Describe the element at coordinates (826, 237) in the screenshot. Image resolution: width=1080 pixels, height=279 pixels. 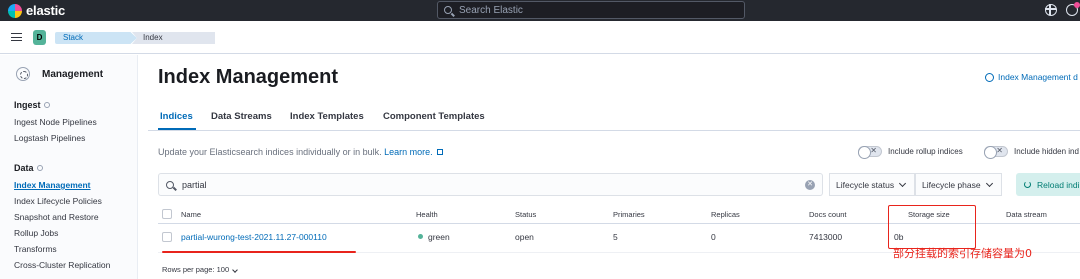
I see `docs-count-cell: 7413000` at that location.